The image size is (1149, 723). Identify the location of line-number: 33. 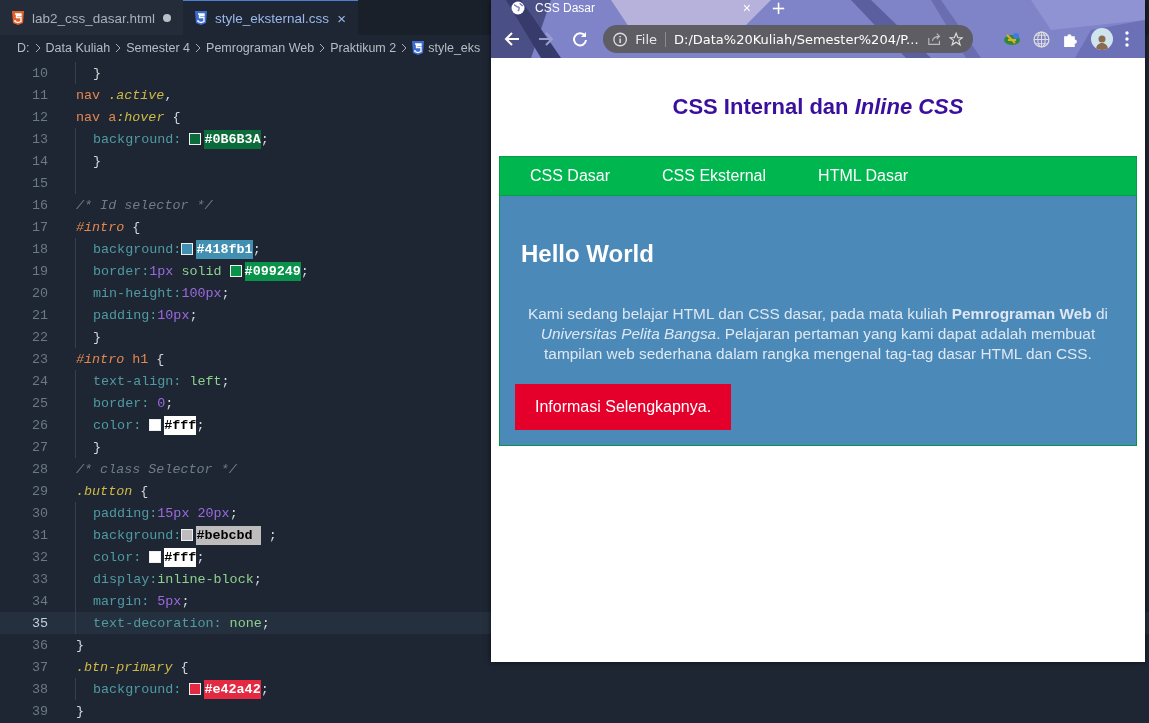
(39, 579).